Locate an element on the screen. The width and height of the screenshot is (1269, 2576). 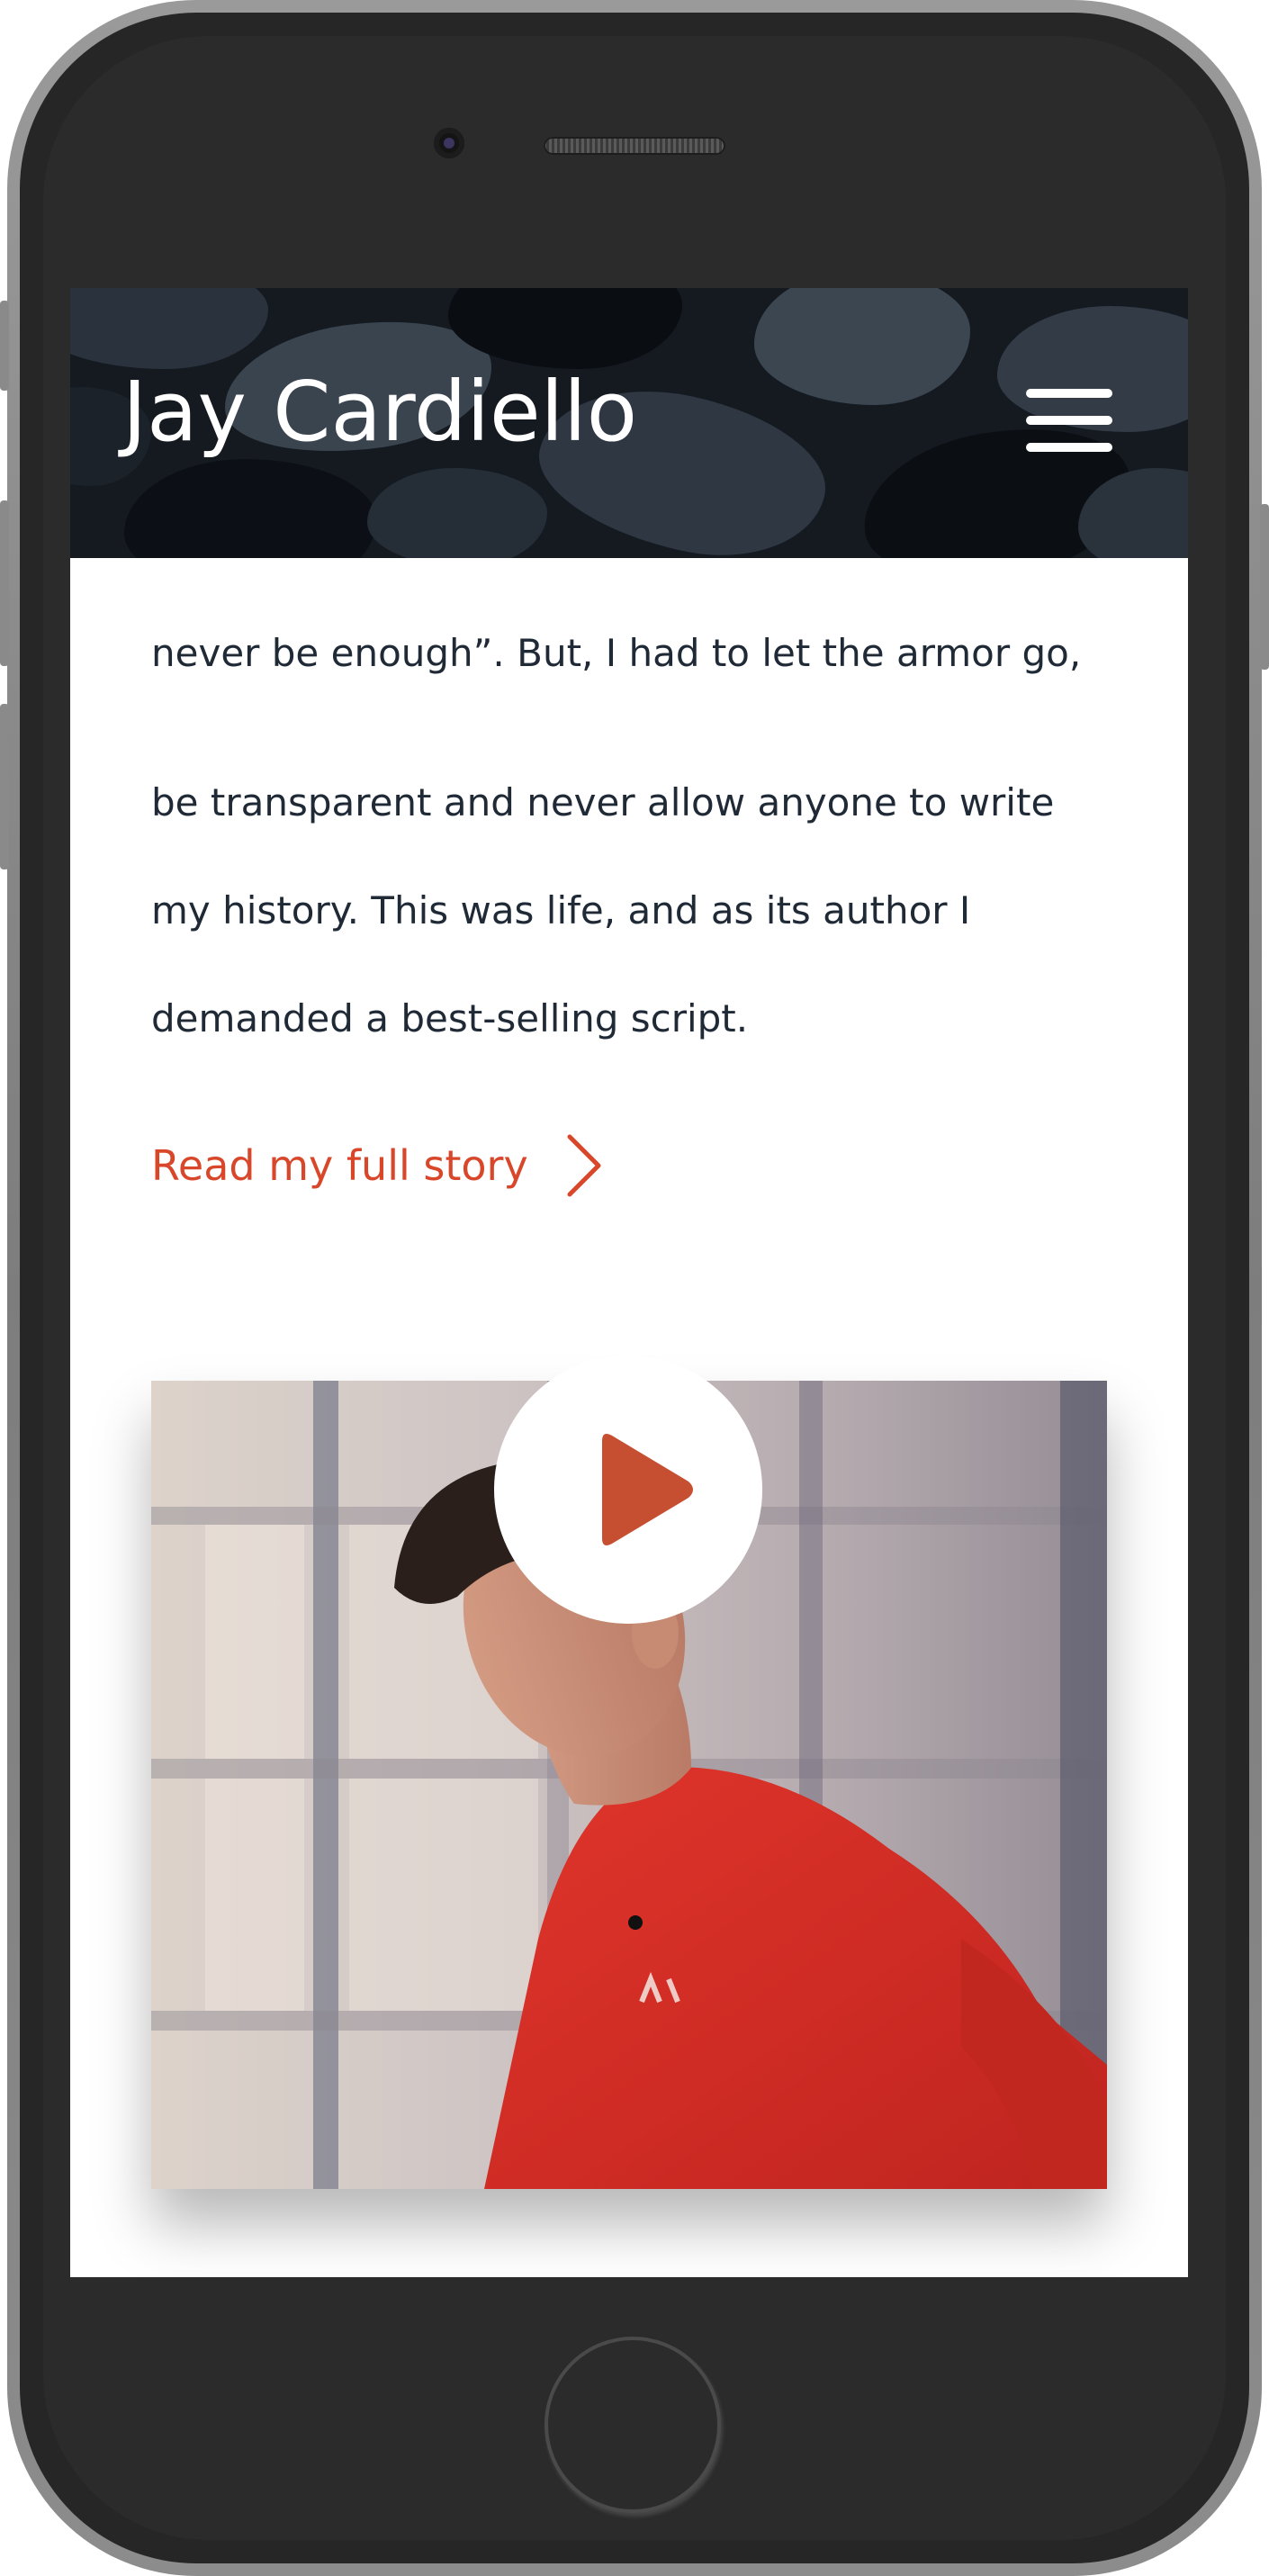
play-button is located at coordinates (628, 1490).